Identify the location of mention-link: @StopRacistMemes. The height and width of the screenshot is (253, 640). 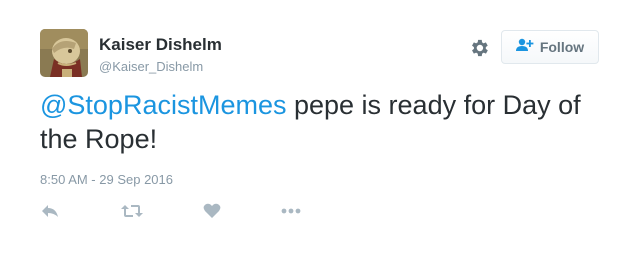
(163, 105).